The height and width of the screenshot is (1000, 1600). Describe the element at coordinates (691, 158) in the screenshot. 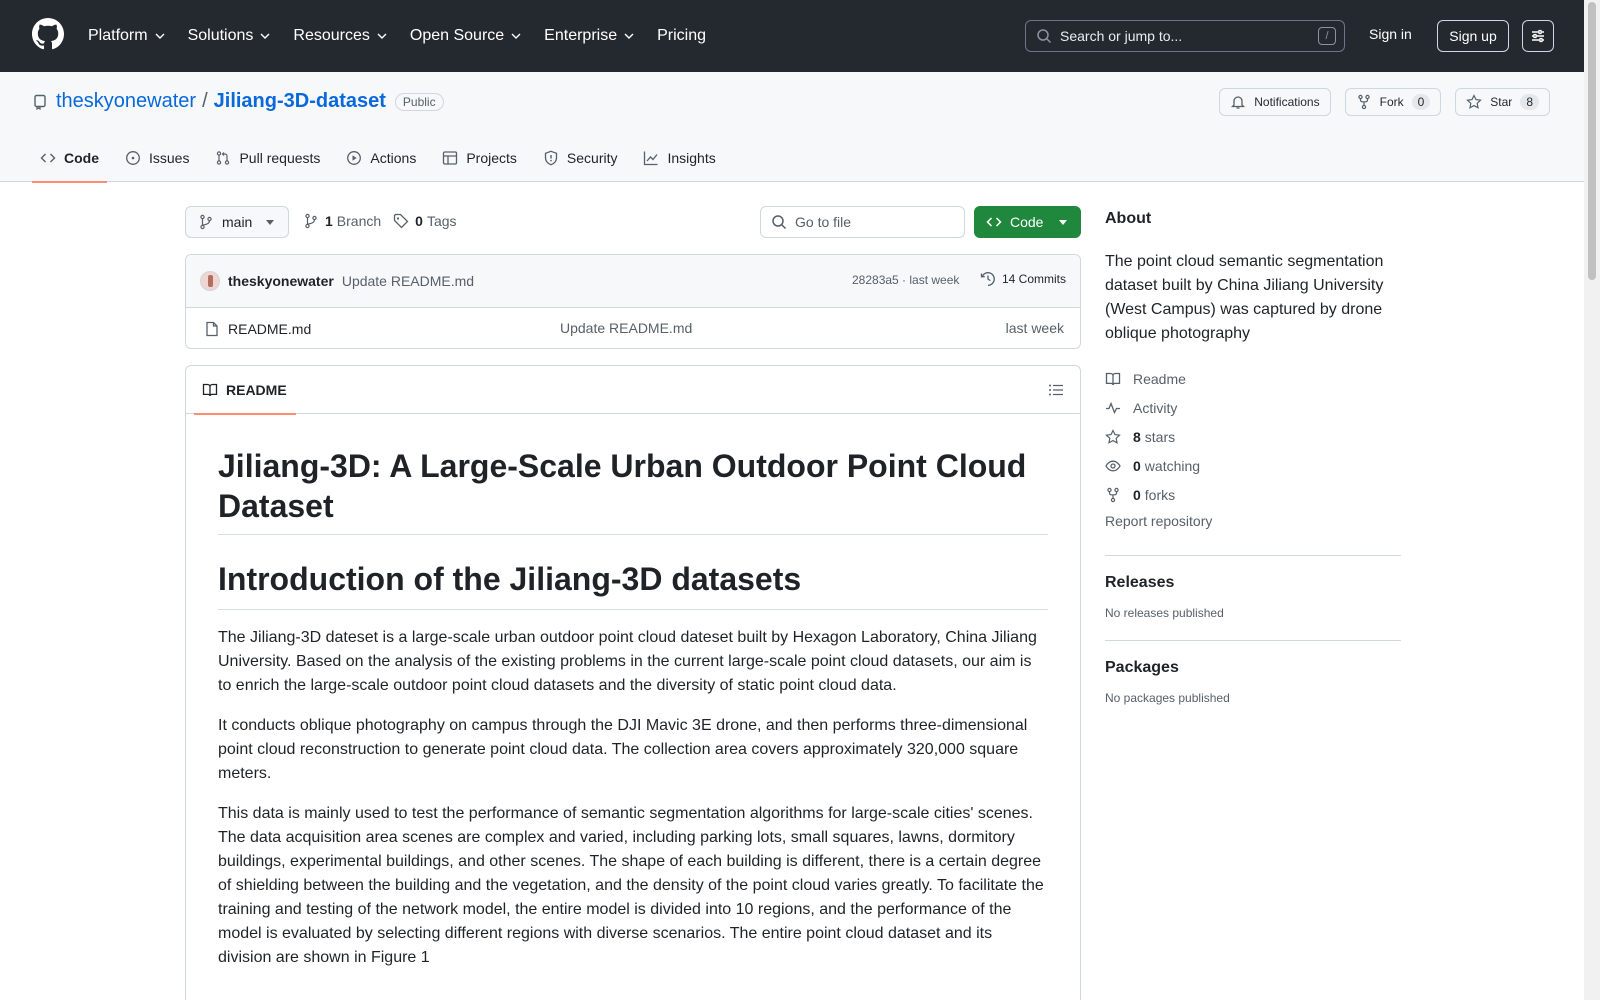

I see `tab-insights-label: Insights` at that location.